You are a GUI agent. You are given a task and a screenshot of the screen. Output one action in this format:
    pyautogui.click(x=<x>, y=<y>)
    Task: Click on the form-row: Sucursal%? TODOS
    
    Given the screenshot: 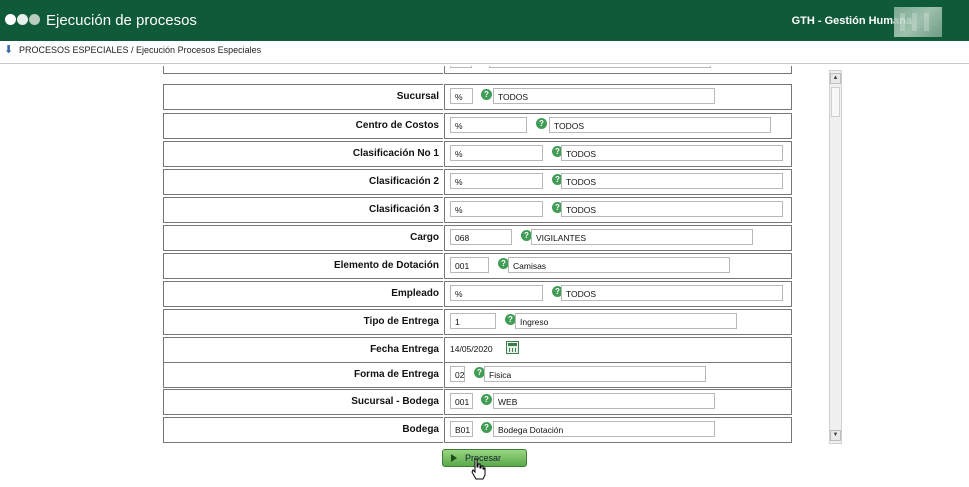 What is the action you would take?
    pyautogui.click(x=478, y=97)
    